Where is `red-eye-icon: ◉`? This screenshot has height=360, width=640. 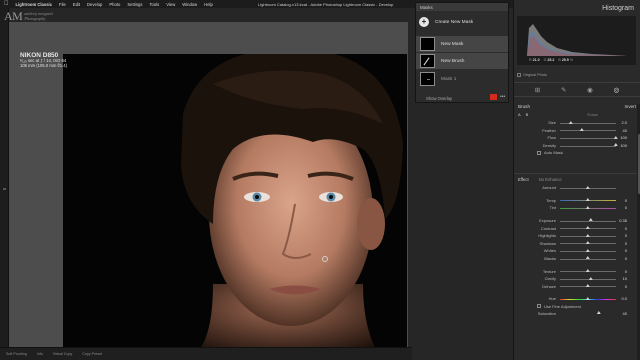 red-eye-icon: ◉ is located at coordinates (590, 90).